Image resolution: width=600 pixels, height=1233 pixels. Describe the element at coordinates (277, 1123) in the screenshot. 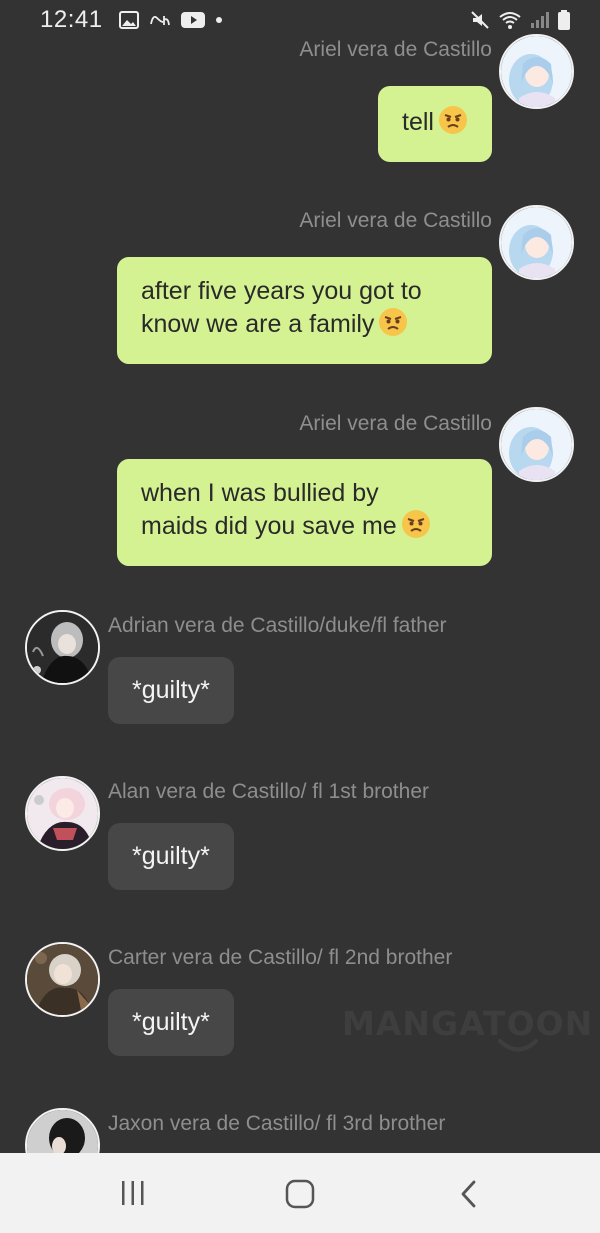

I see `sender-name: Jaxon vera de Castillo/ fl 3rd brother` at that location.